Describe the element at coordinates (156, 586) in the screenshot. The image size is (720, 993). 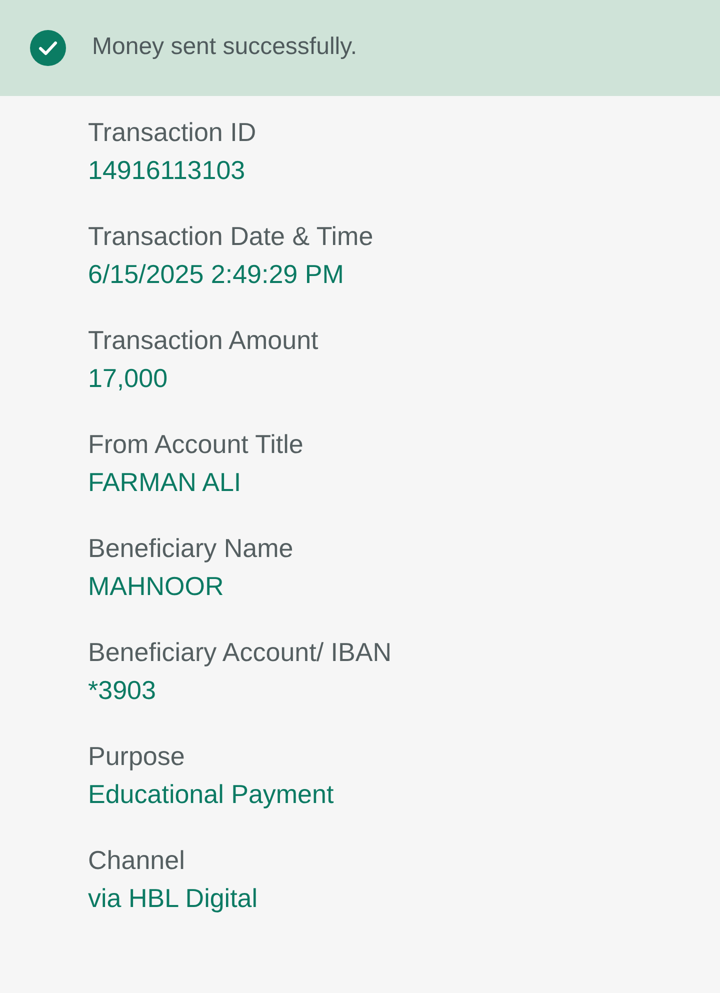
I see `detail-value: MAHNOOR` at that location.